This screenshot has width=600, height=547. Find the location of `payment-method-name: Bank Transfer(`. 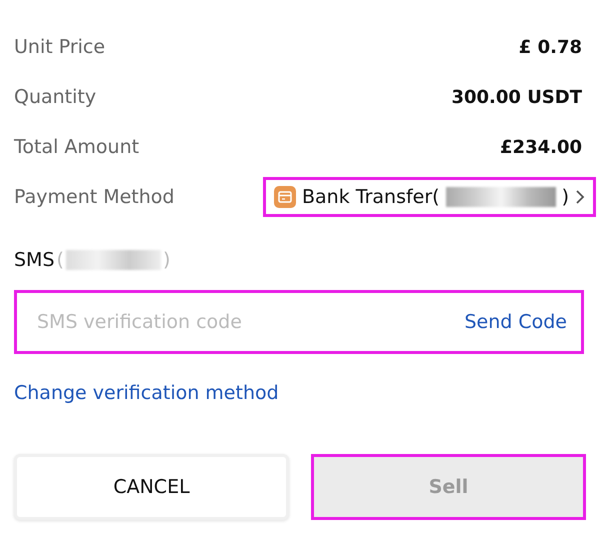

payment-method-name: Bank Transfer( is located at coordinates (371, 197).